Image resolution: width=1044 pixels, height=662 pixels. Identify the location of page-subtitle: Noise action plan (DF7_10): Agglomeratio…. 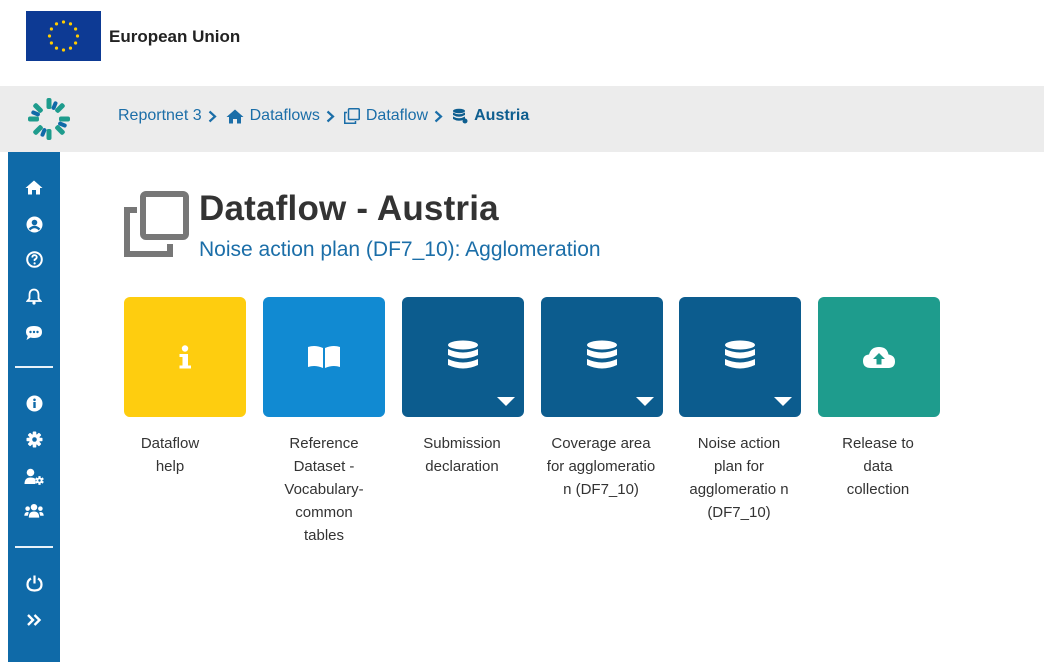
(400, 249).